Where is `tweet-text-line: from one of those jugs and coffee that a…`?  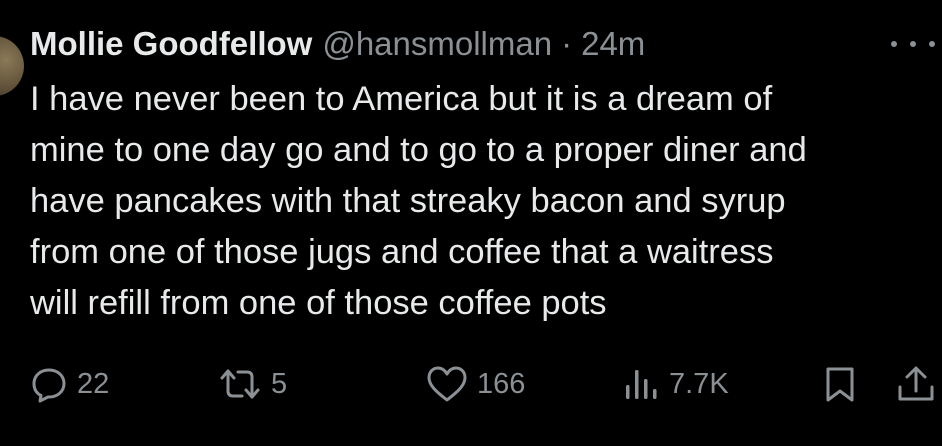 tweet-text-line: from one of those jugs and coffee that a… is located at coordinates (402, 252).